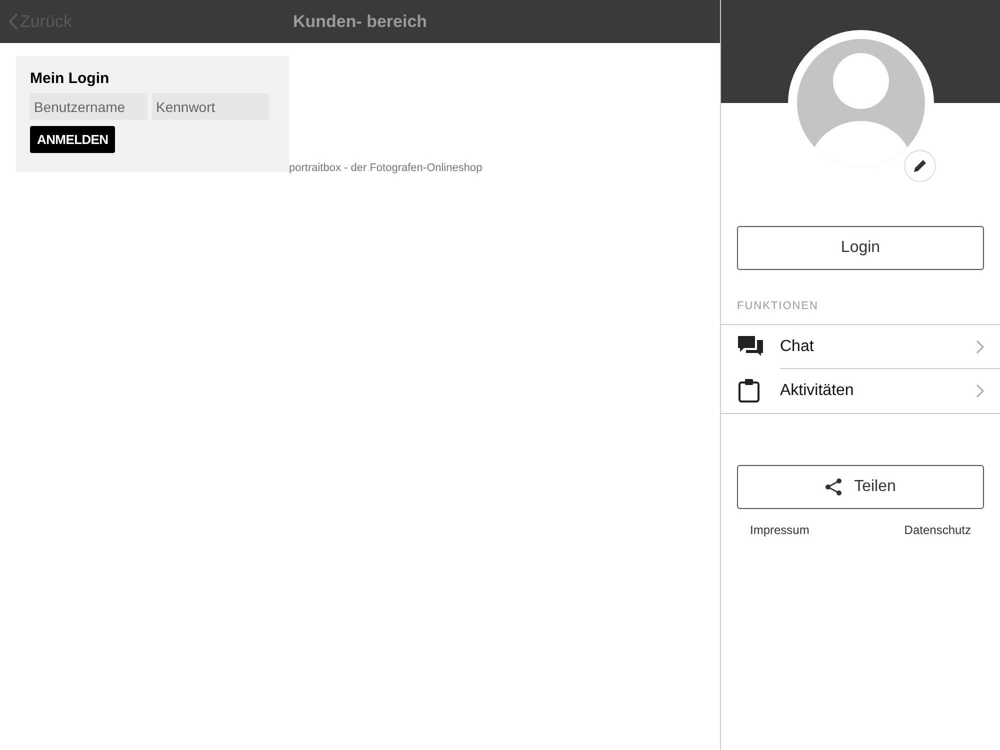  What do you see at coordinates (860, 347) in the screenshot?
I see `menu-item: Chat` at bounding box center [860, 347].